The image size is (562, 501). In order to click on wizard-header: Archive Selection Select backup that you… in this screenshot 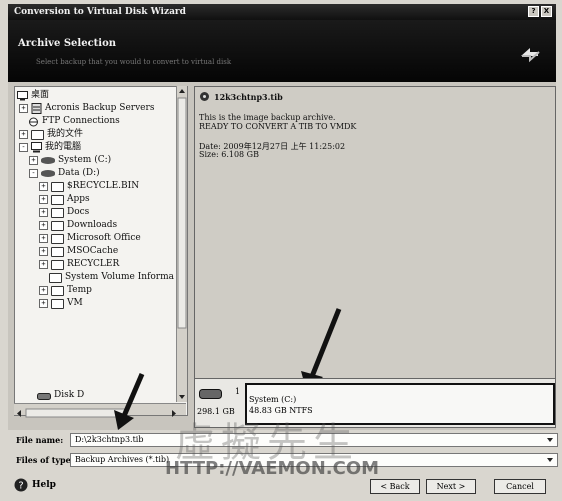, I will do `click(282, 51)`.